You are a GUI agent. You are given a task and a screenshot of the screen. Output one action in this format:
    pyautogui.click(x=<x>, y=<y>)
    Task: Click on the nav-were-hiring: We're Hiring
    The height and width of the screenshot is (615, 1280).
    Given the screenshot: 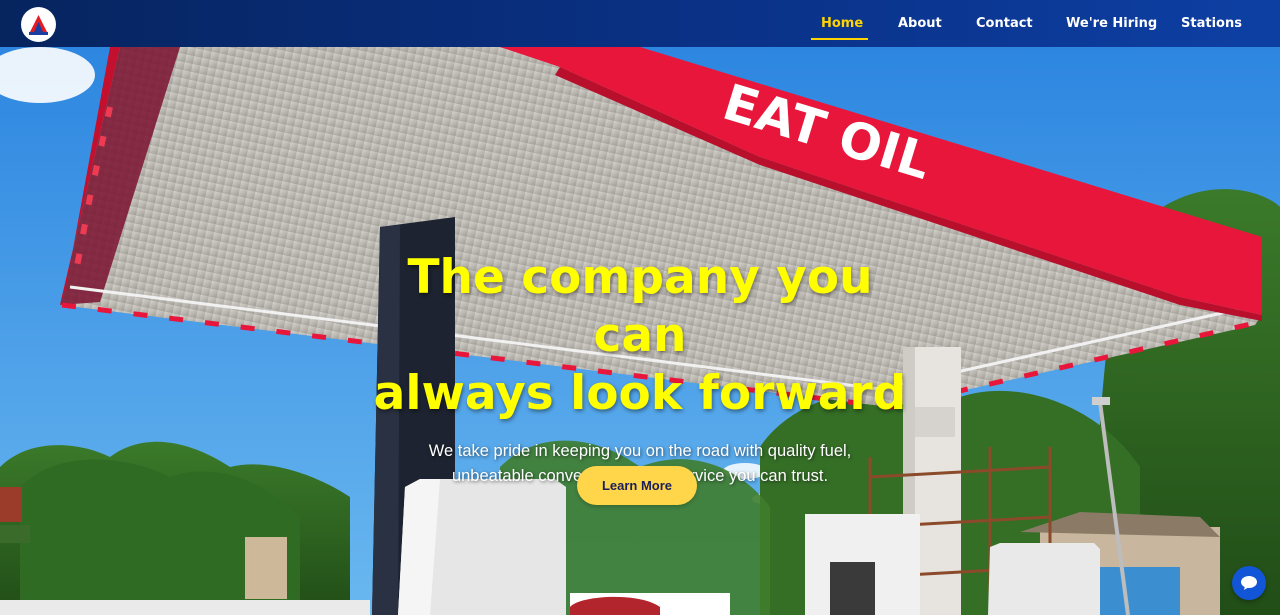 What is the action you would take?
    pyautogui.click(x=1111, y=25)
    